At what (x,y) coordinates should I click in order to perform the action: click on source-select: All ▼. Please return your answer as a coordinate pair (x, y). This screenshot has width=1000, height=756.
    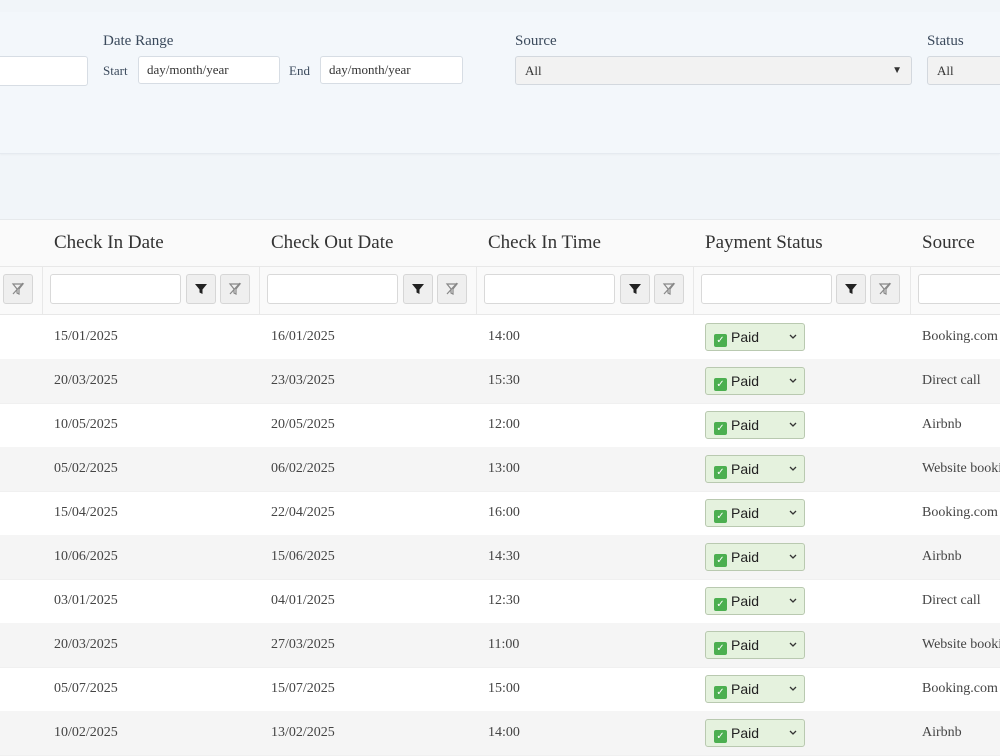
    Looking at the image, I should click on (713, 70).